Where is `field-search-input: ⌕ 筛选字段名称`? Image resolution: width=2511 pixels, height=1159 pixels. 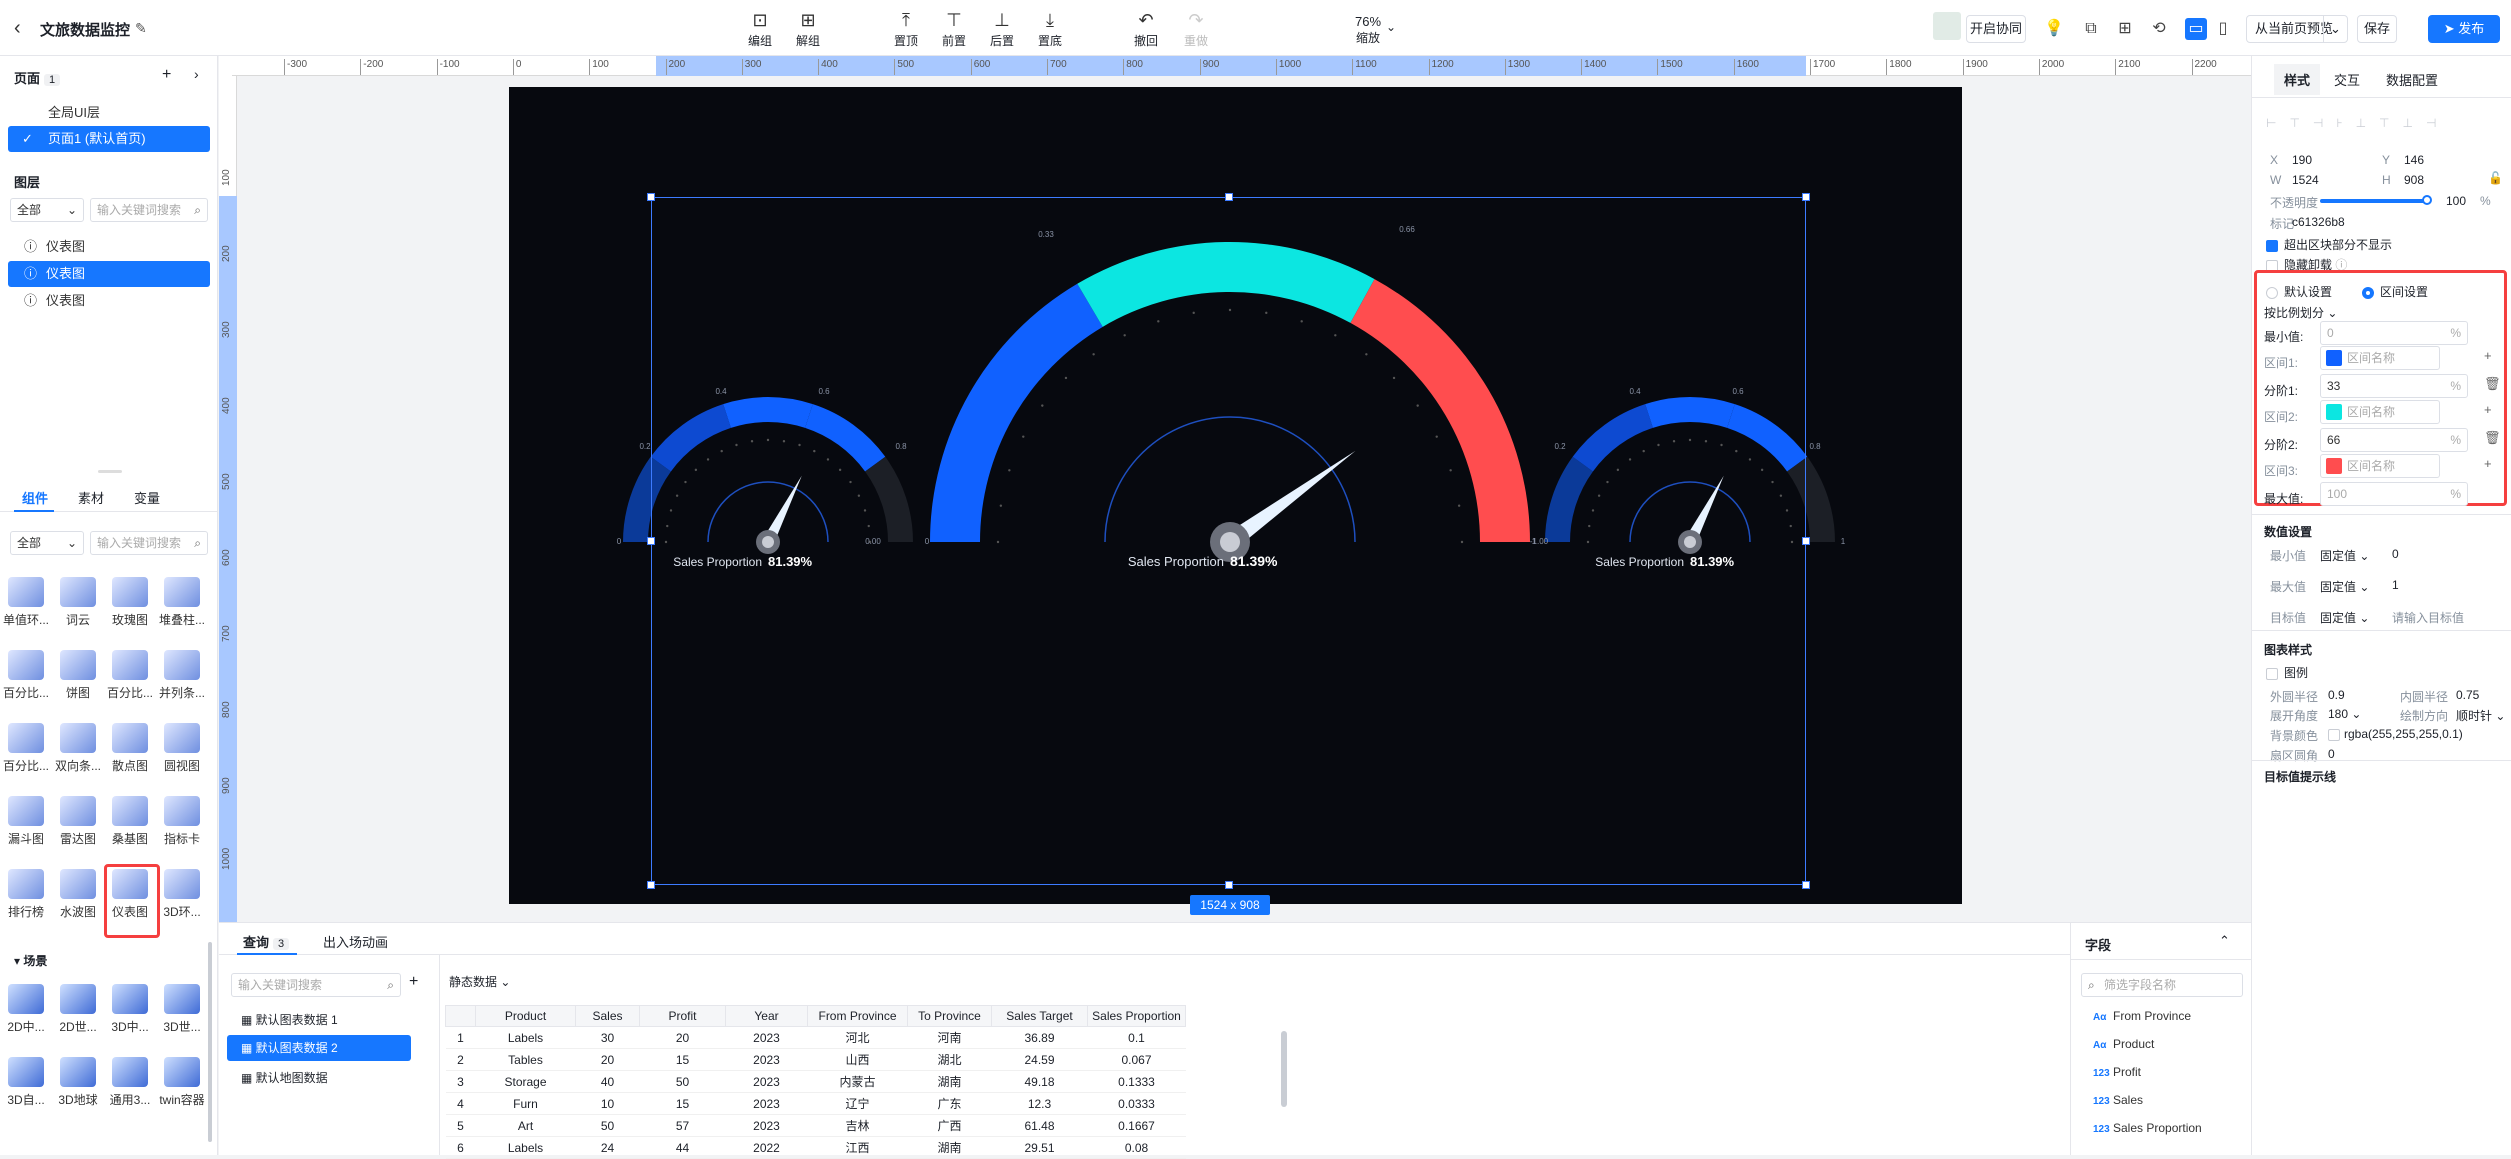
field-search-input: ⌕ 筛选字段名称 is located at coordinates (2162, 985).